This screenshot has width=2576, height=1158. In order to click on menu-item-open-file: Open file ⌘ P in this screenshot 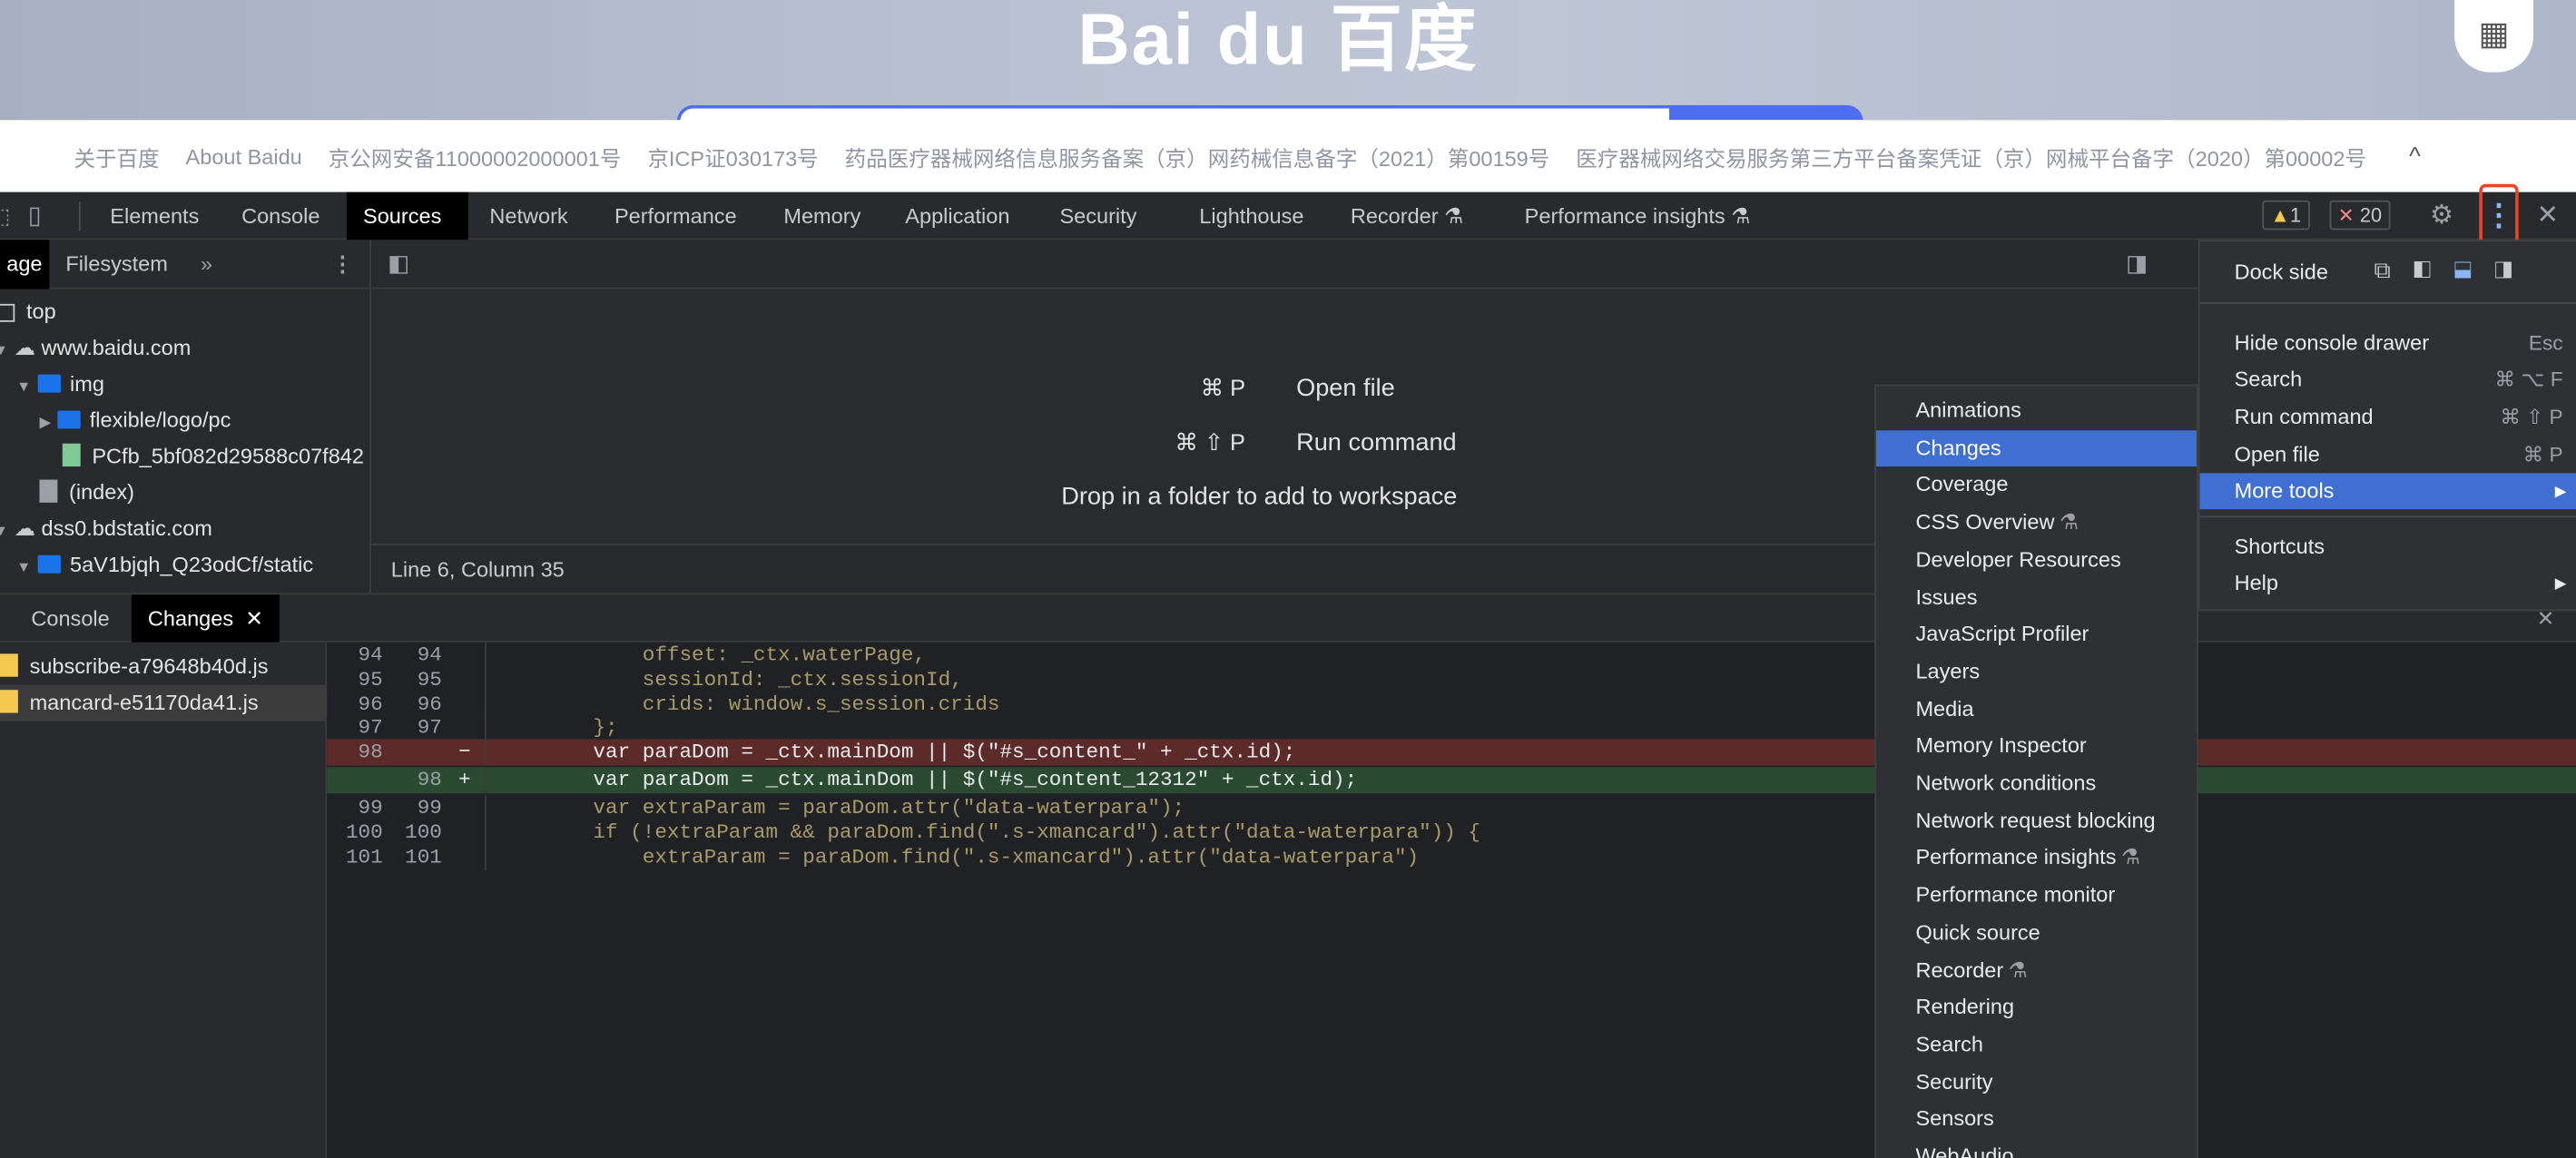, I will do `click(2388, 455)`.